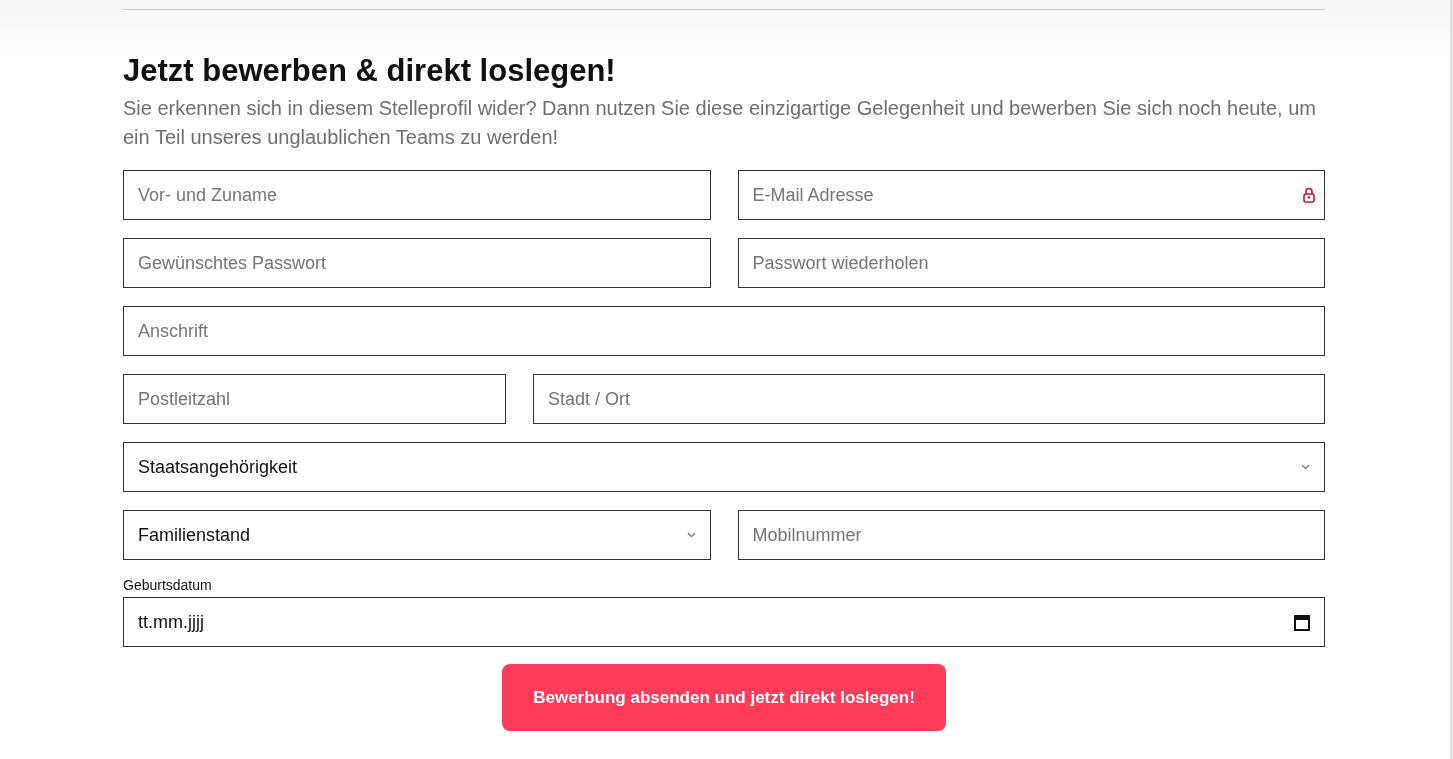 The image size is (1453, 759). I want to click on field-label: Geburtsdatum, so click(168, 585).